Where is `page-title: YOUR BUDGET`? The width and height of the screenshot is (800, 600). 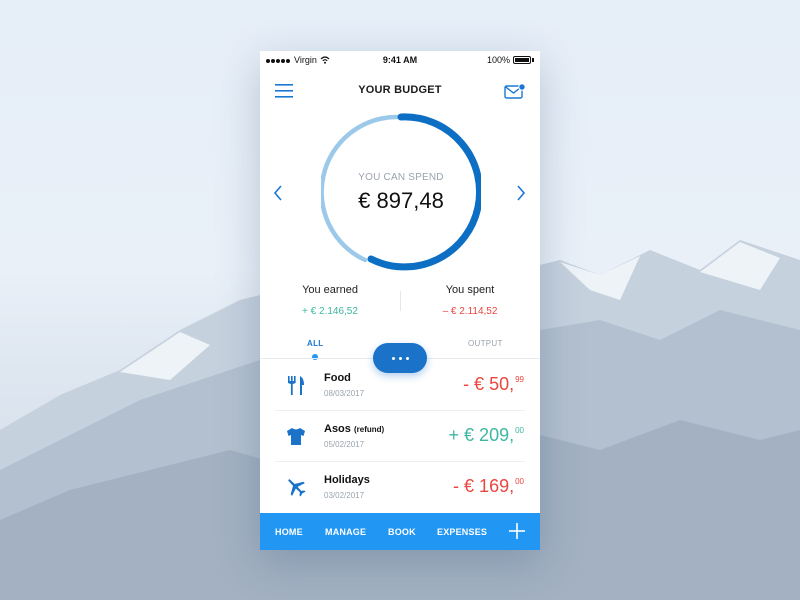
page-title: YOUR BUDGET is located at coordinates (400, 90).